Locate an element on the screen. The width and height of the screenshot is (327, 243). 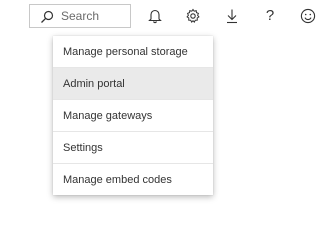
help-icon: ? is located at coordinates (270, 16).